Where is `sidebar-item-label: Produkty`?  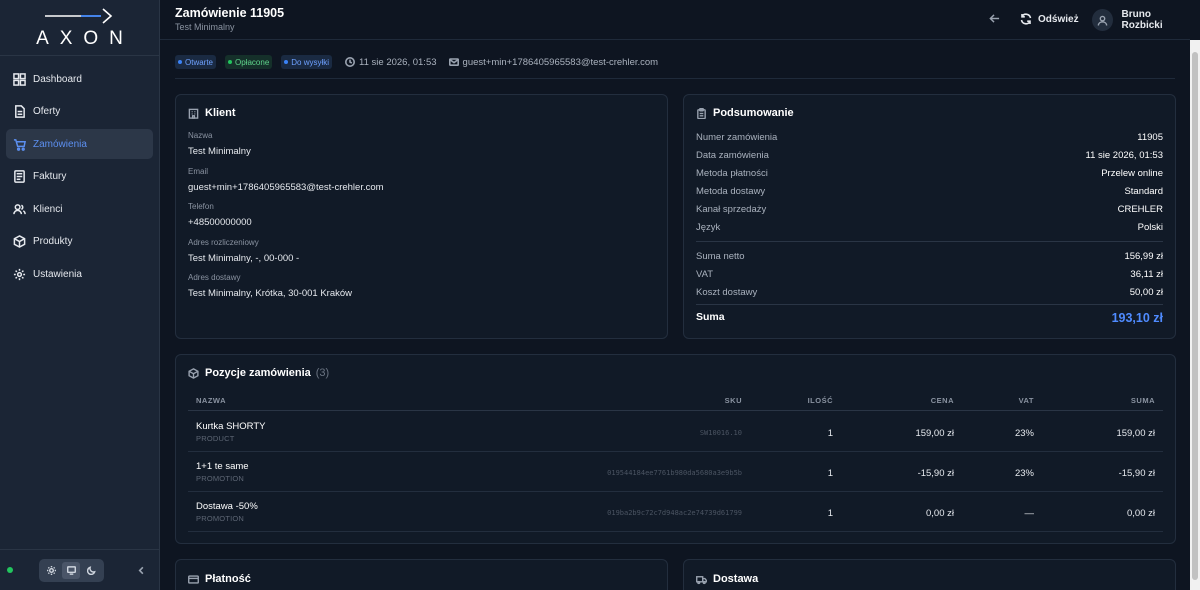
sidebar-item-label: Produkty is located at coordinates (53, 241).